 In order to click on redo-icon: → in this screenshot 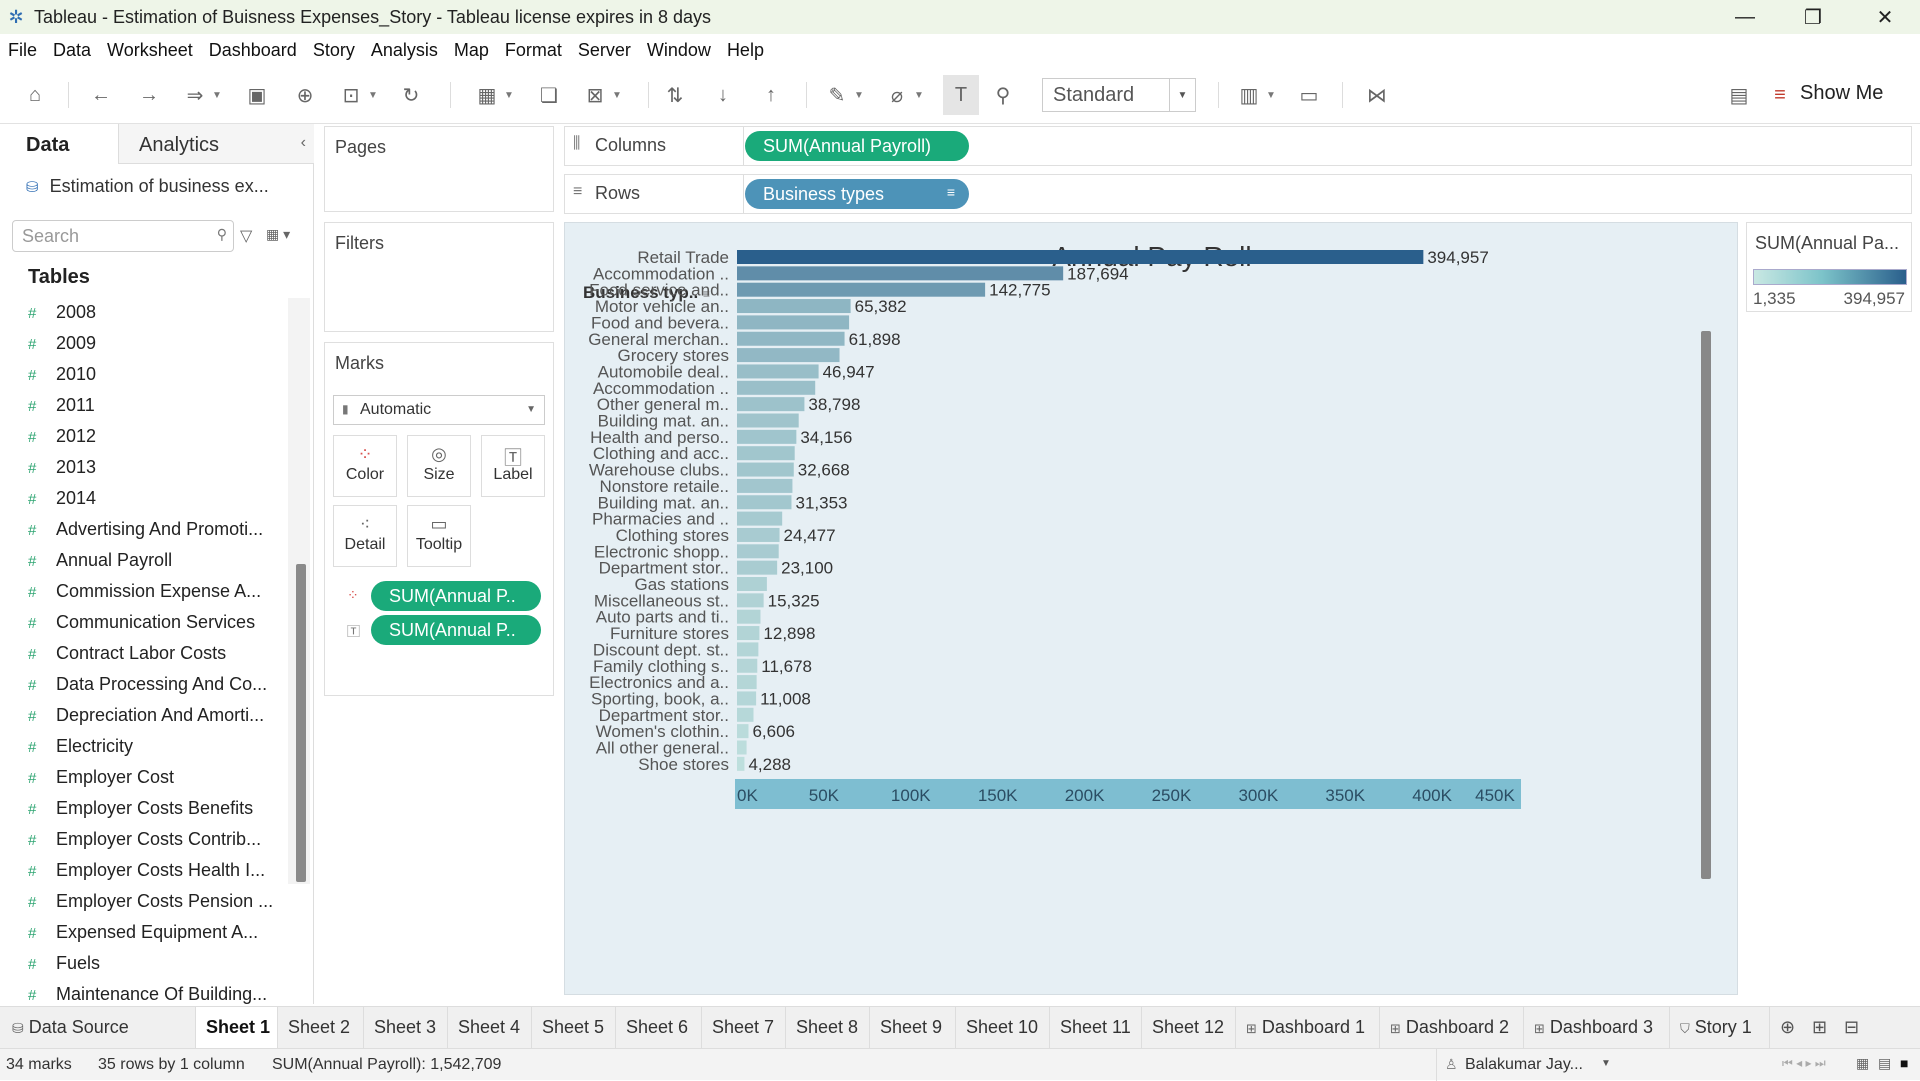, I will do `click(149, 95)`.